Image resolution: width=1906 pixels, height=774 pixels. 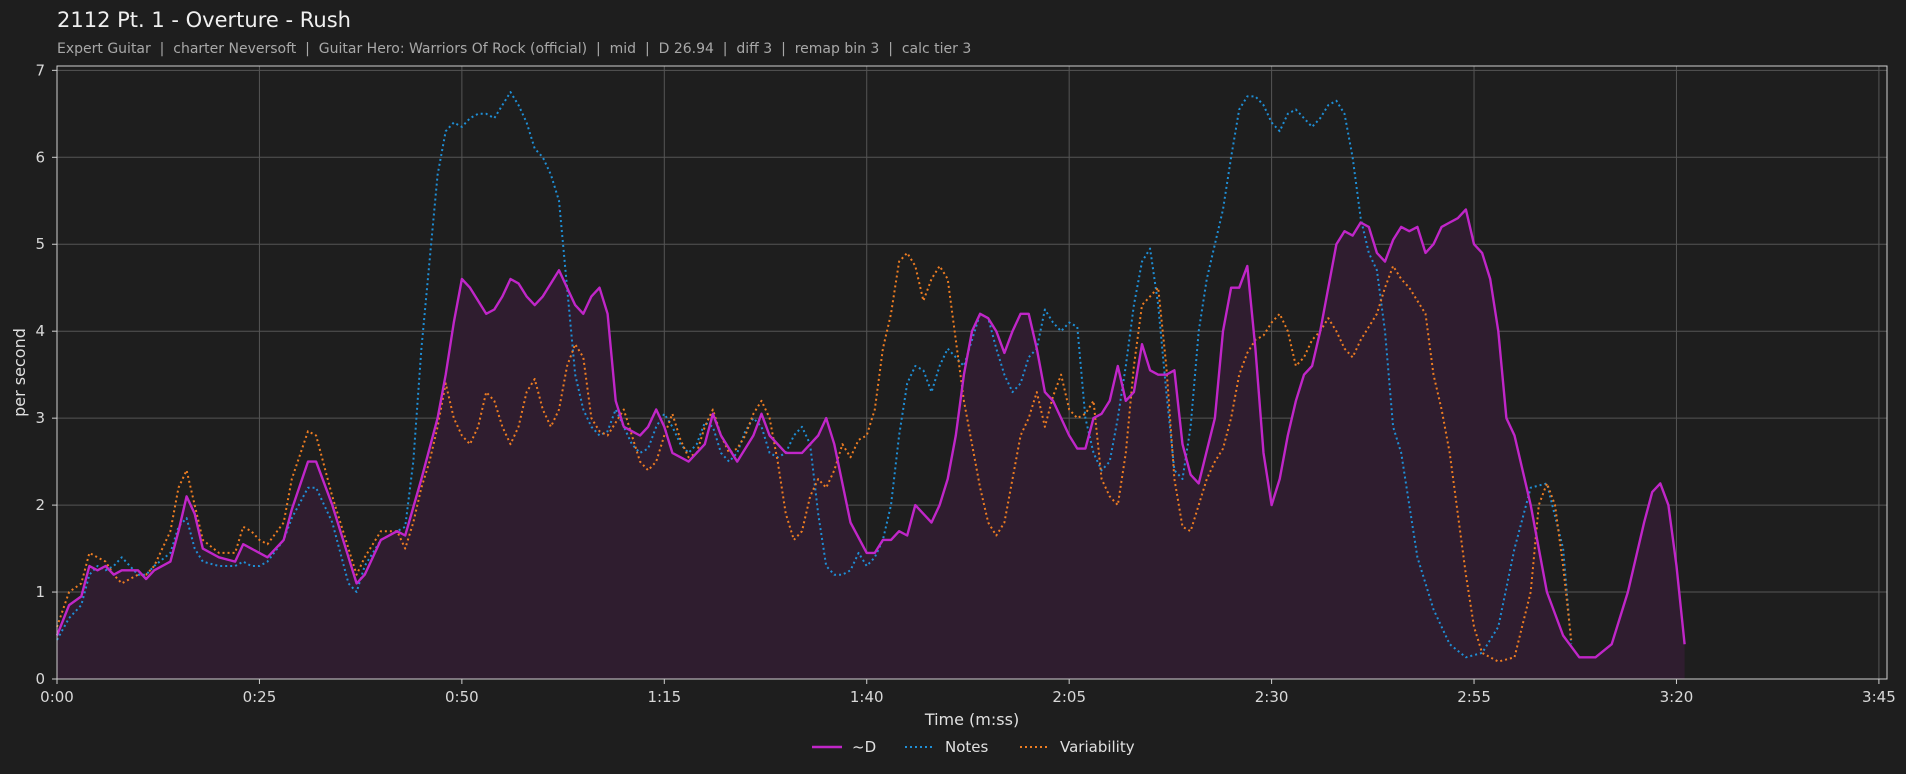 I want to click on x-tick-label: 3:45, so click(x=1879, y=697).